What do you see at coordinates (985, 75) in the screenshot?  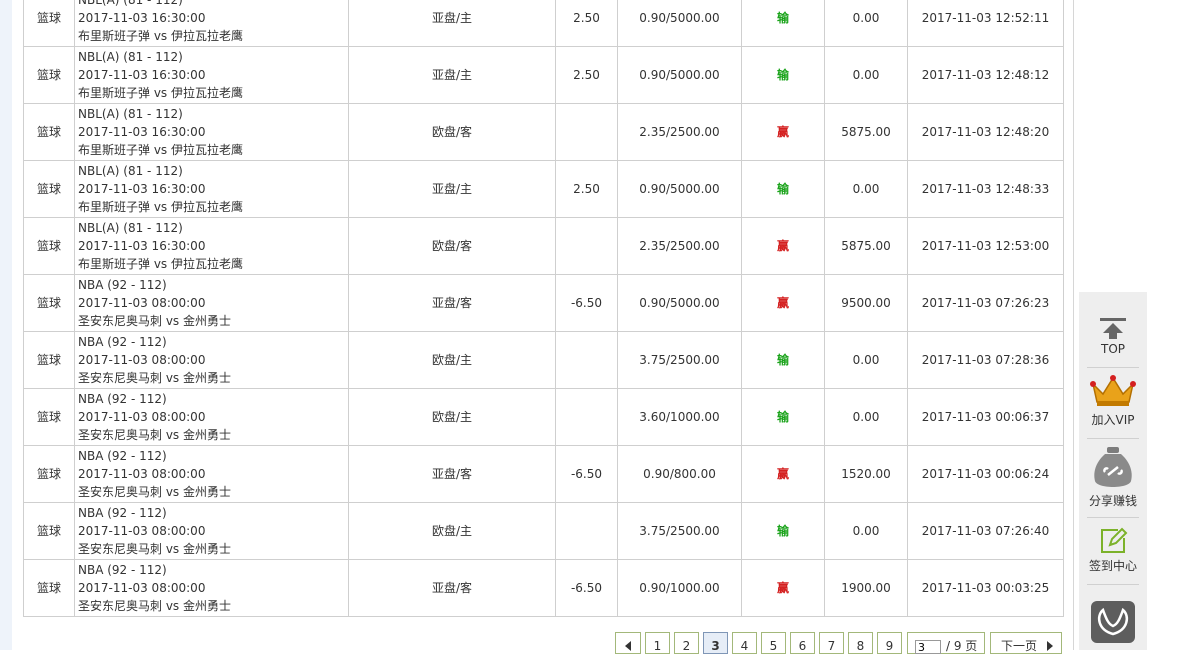 I see `bet-time-cell: 2017-11-03 12:48:12` at bounding box center [985, 75].